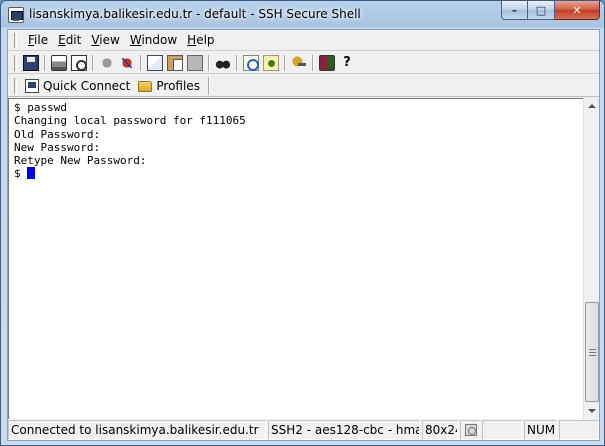 This screenshot has height=446, width=605. What do you see at coordinates (303, 40) in the screenshot?
I see `menu-bar: File Edit View Window Help` at bounding box center [303, 40].